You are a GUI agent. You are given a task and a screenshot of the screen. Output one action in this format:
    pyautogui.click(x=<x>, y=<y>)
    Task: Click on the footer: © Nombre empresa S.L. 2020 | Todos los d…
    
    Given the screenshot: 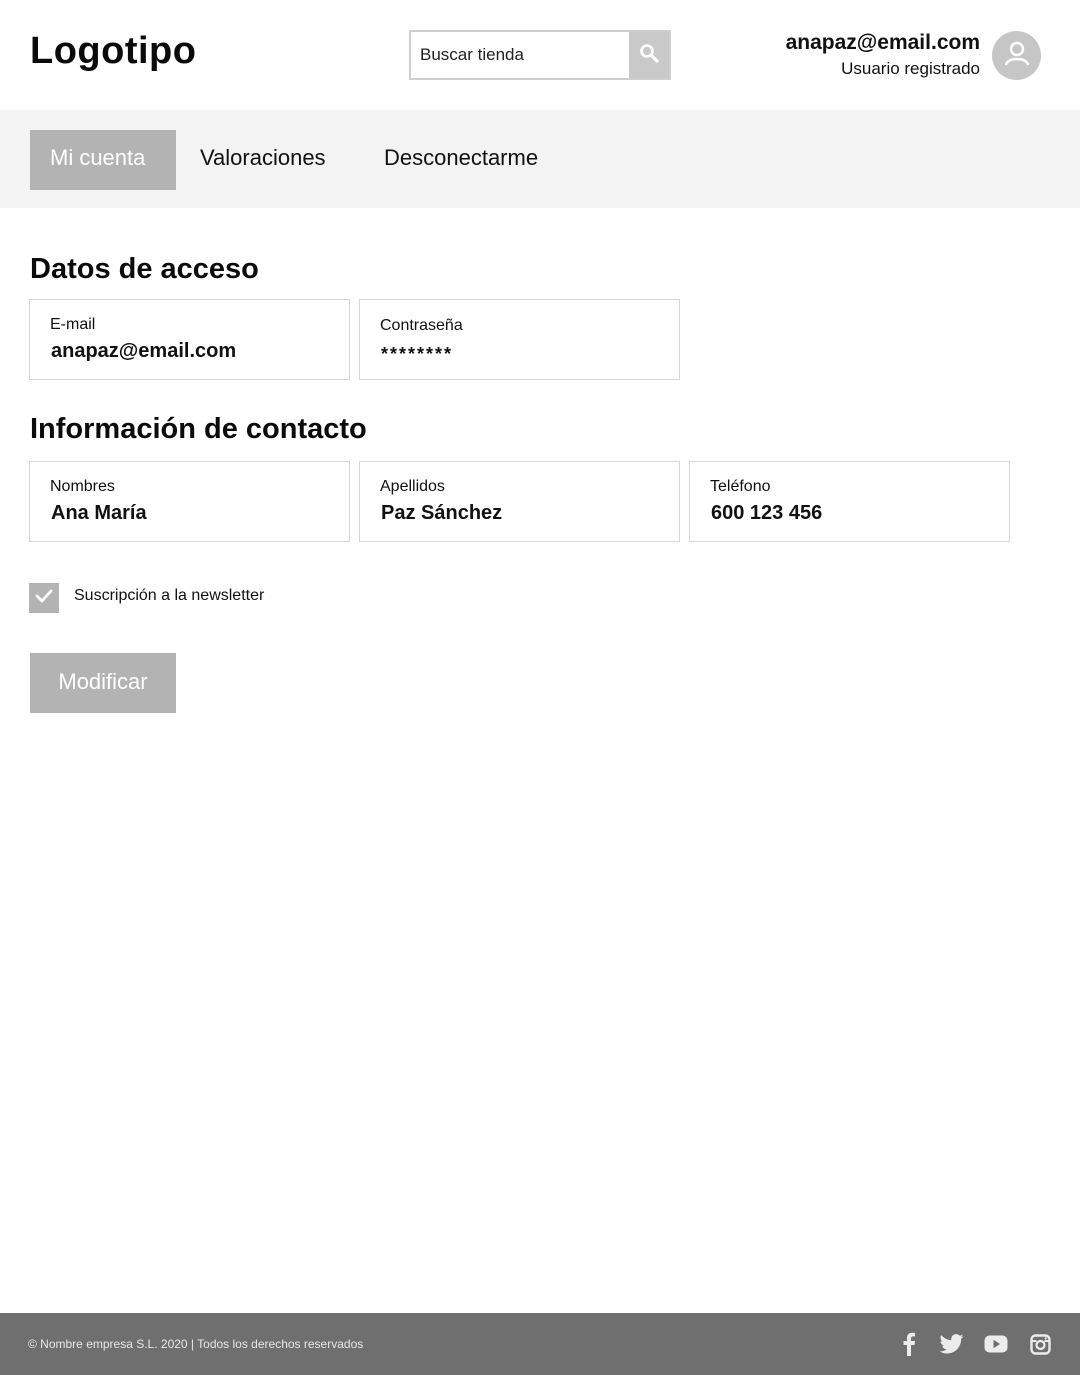 What is the action you would take?
    pyautogui.click(x=540, y=1344)
    